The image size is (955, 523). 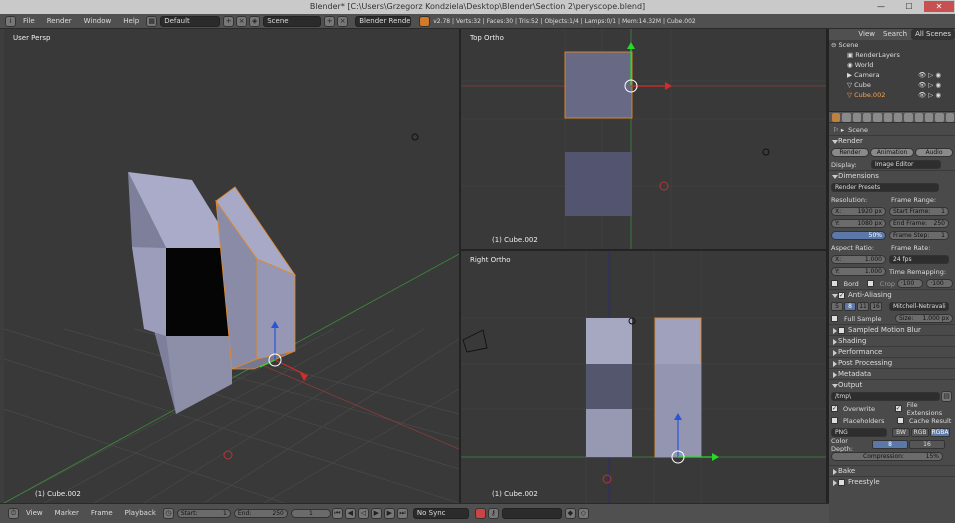 I want to click on layers-tab-icon, so click(x=846, y=117).